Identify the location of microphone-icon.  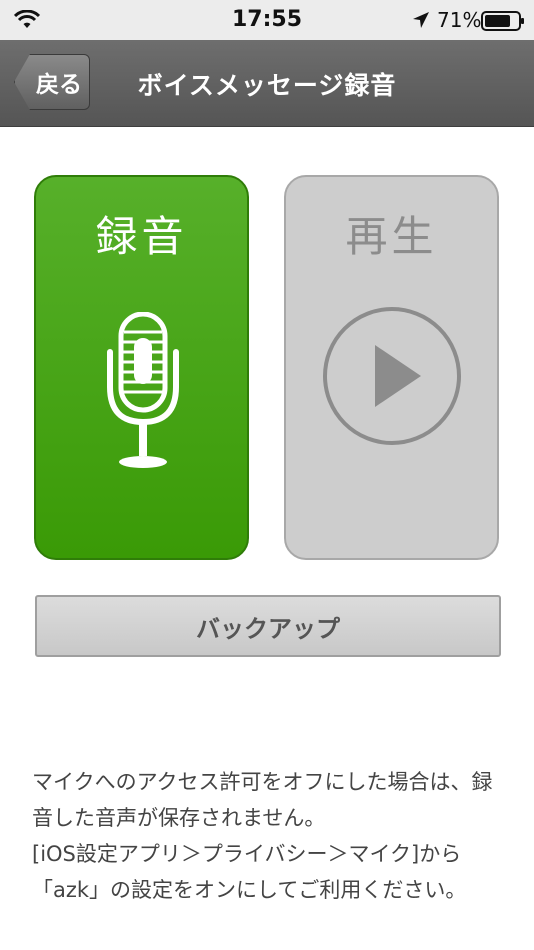
(143, 390).